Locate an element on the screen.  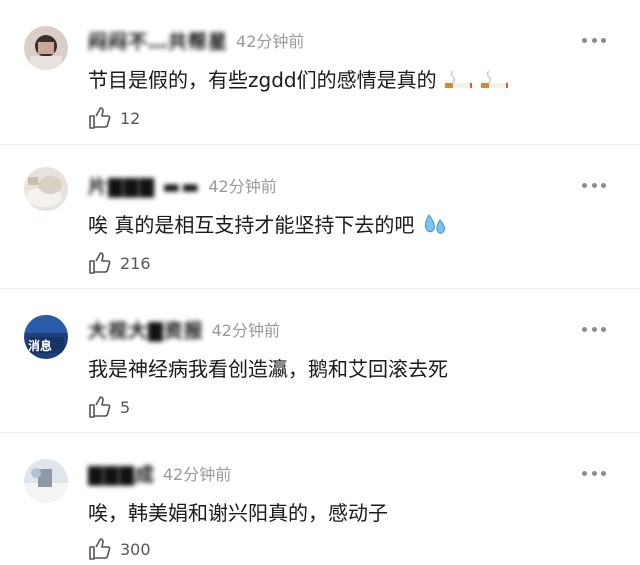
comment-body: 唉 真的是相互支持才能坚持下去的吧 is located at coordinates (251, 225).